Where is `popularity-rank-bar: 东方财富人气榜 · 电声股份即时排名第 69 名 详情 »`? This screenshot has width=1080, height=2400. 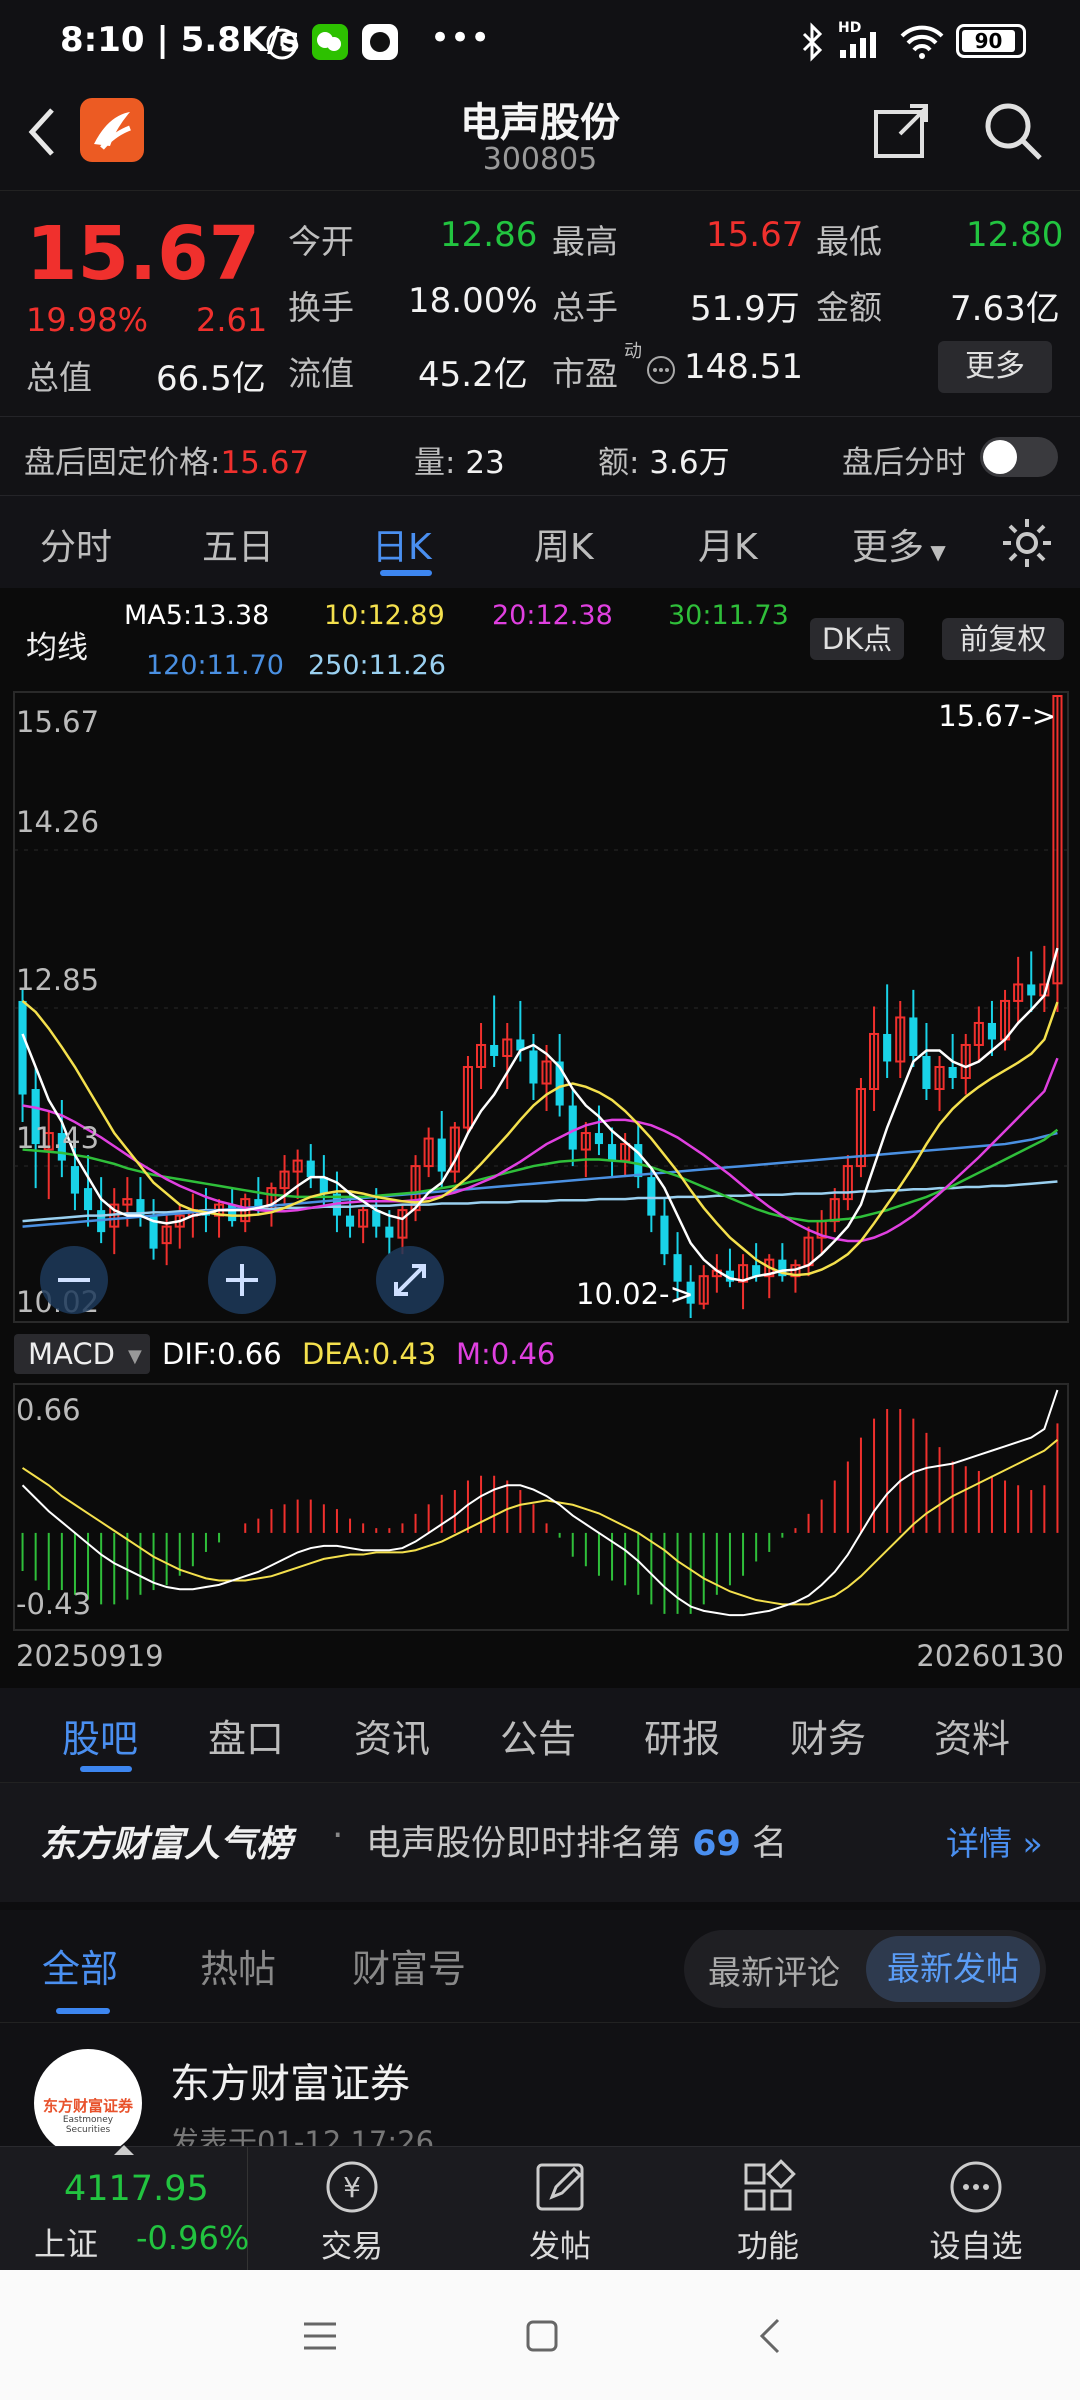 popularity-rank-bar: 东方财富人气榜 · 电声股份即时排名第 69 名 详情 » is located at coordinates (540, 1842).